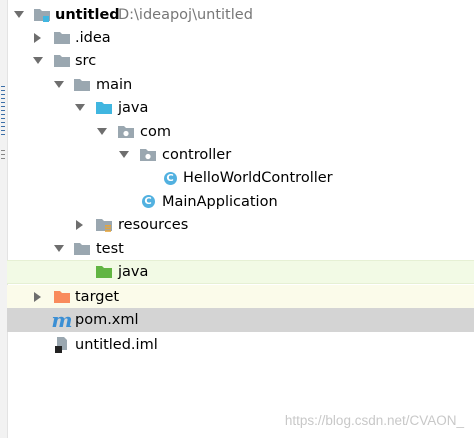 Image resolution: width=474 pixels, height=438 pixels. I want to click on excluded-folder-icon, so click(62, 297).